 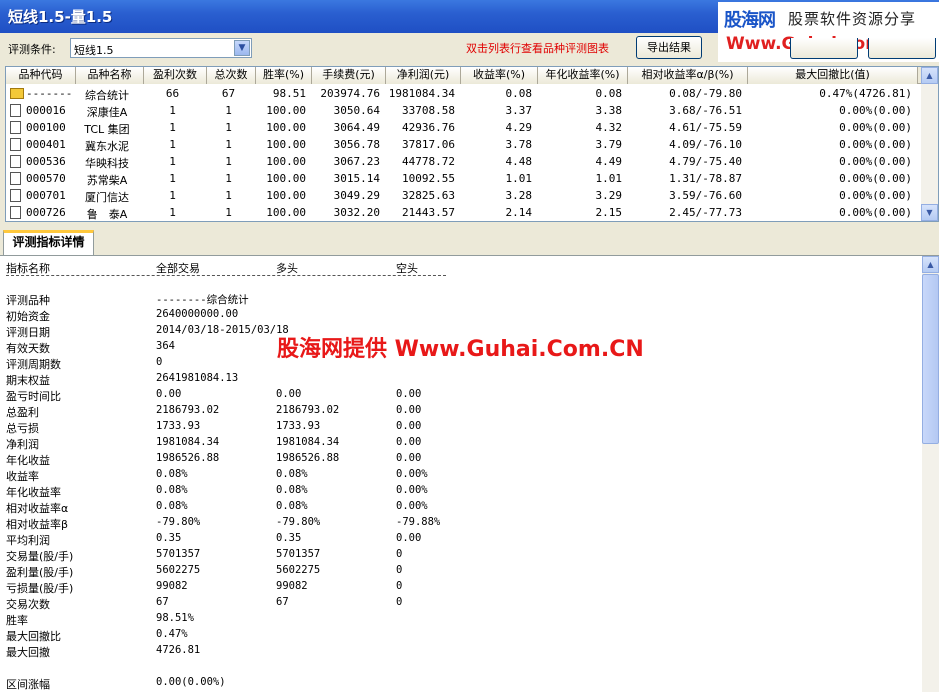 I want to click on table-cell: 3064.49, so click(x=356, y=127).